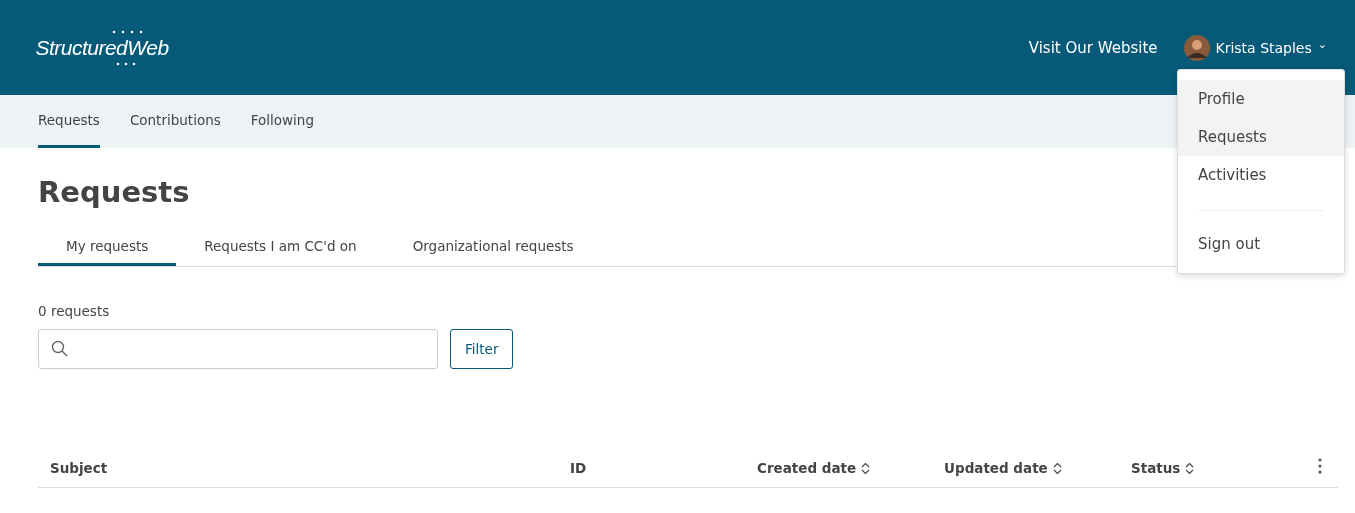 This screenshot has width=1355, height=513. What do you see at coordinates (107, 252) in the screenshot?
I see `tab: My requests` at bounding box center [107, 252].